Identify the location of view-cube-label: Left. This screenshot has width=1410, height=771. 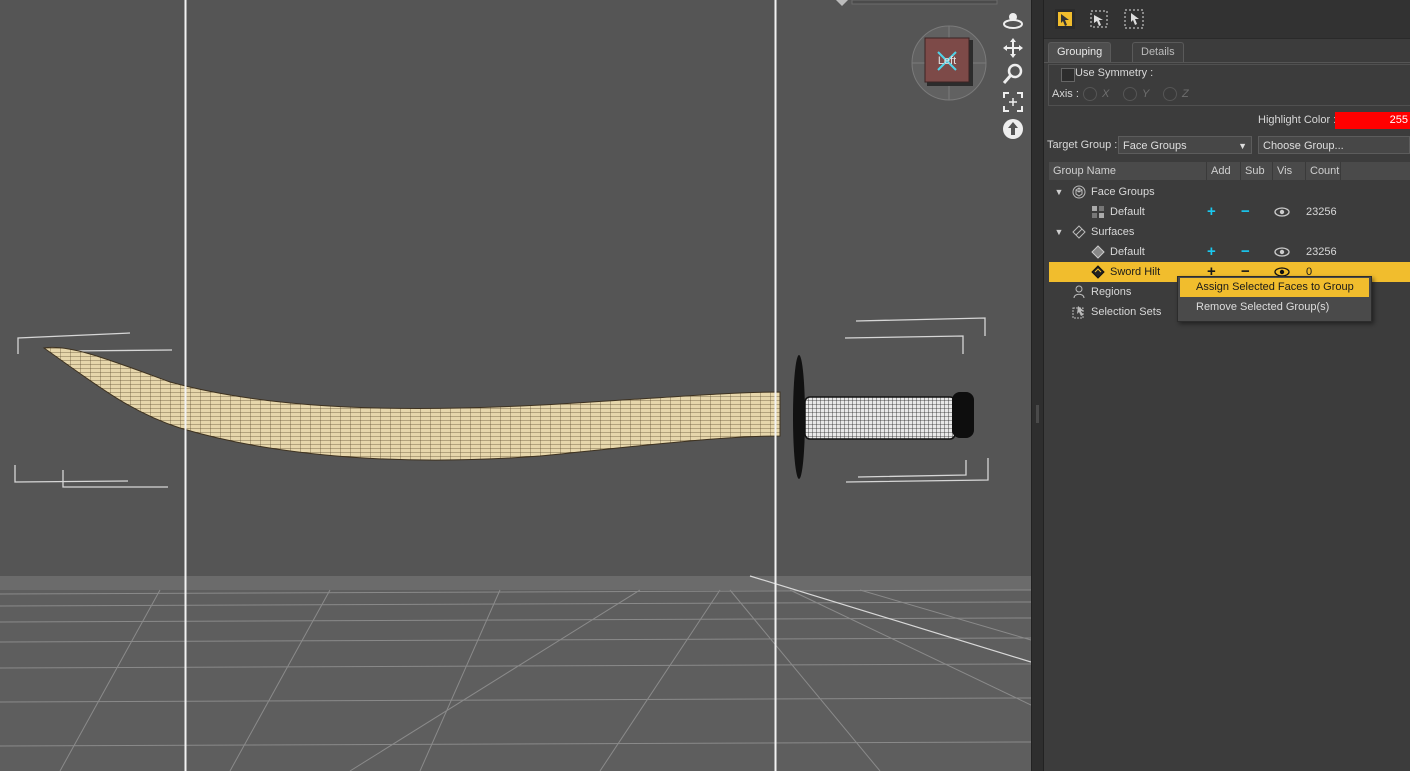
(947, 61).